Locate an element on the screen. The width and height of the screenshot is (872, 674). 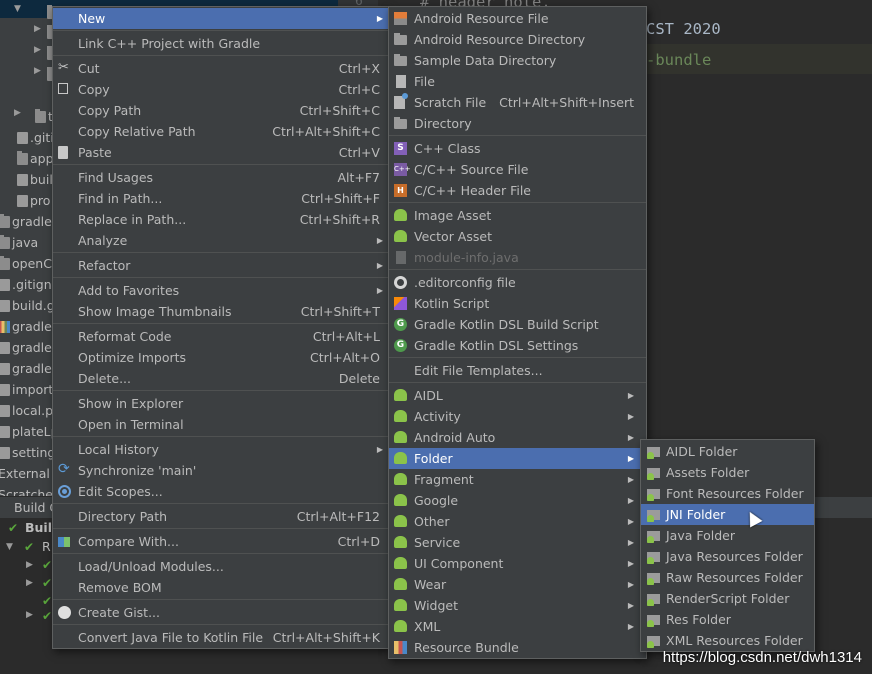
menu-item-assets-folder: Assets Folder is located at coordinates (727, 472).